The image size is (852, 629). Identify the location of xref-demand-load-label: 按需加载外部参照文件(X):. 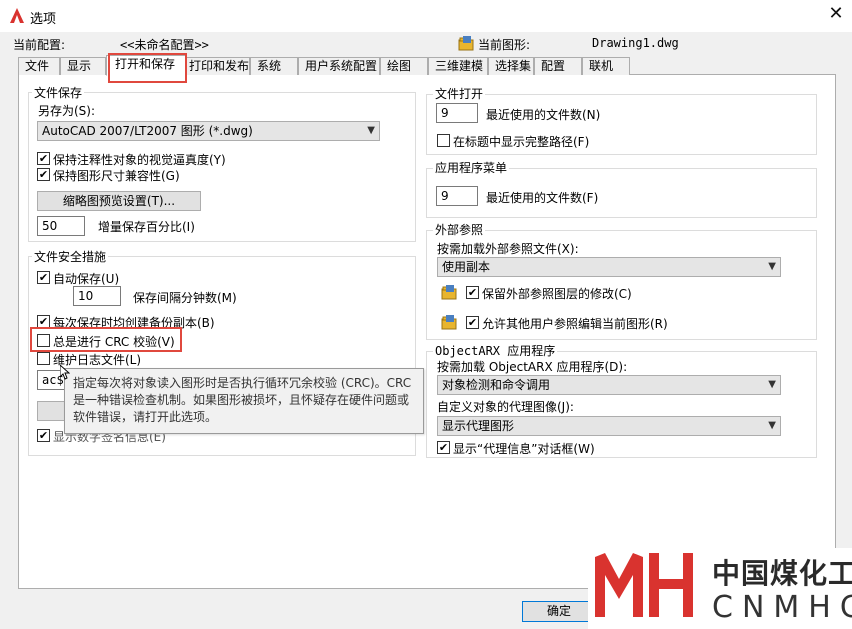
(508, 249).